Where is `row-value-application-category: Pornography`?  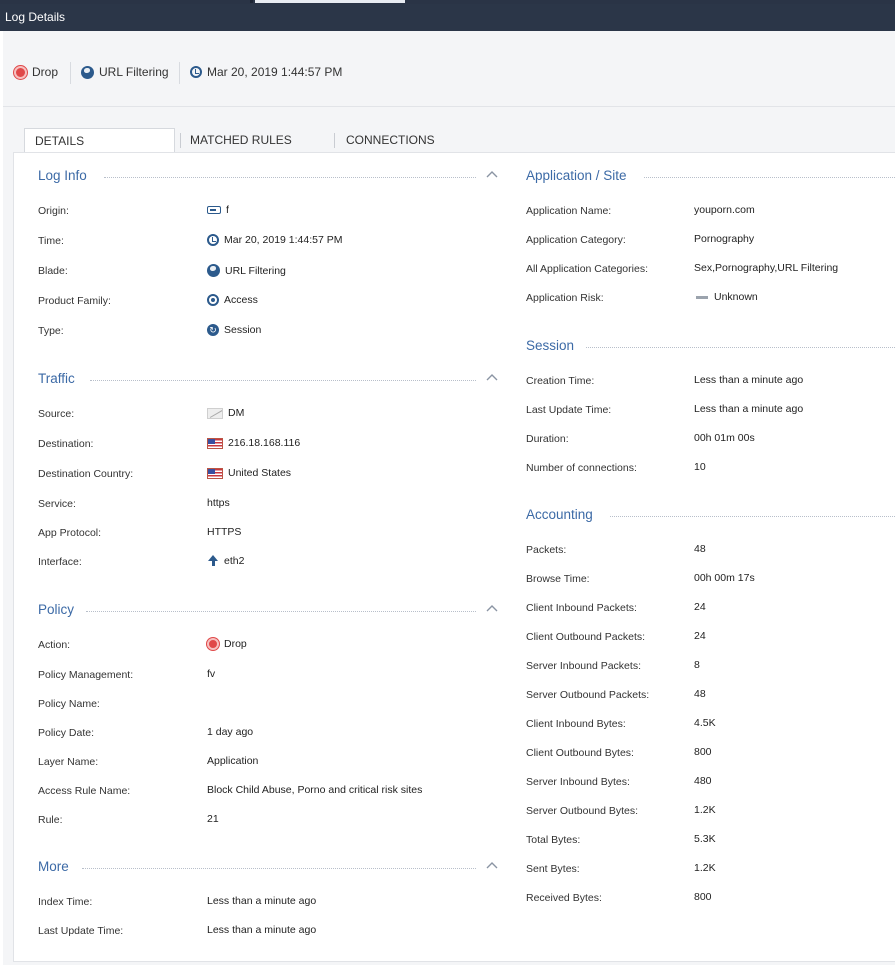 row-value-application-category: Pornography is located at coordinates (724, 239).